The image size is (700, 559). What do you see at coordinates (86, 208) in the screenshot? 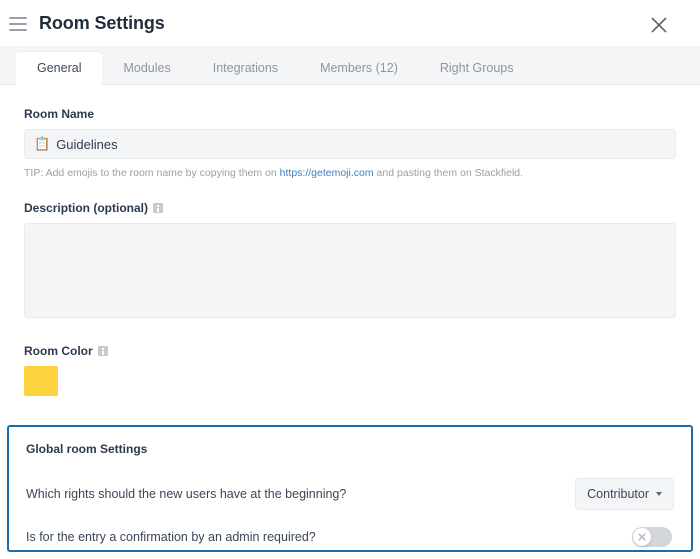
I see `description-label-text: Description (optional)` at bounding box center [86, 208].